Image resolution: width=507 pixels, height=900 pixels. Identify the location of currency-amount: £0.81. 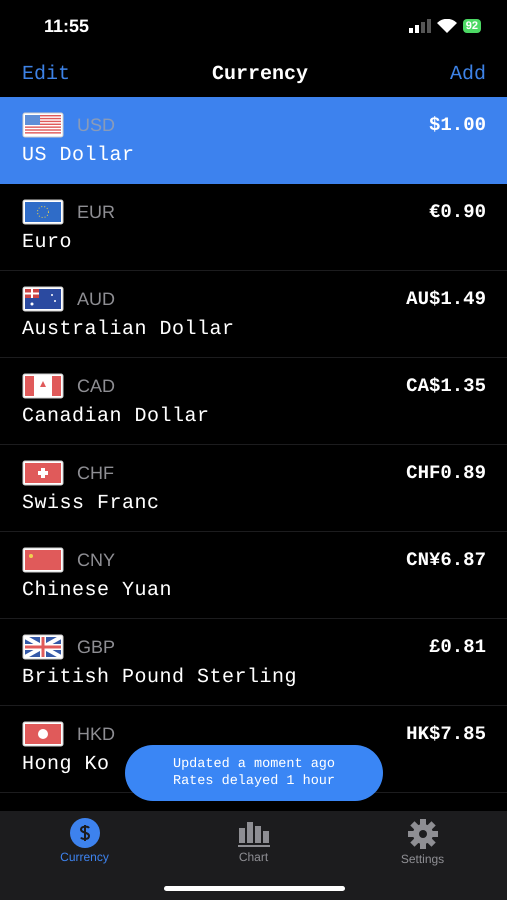
(457, 647).